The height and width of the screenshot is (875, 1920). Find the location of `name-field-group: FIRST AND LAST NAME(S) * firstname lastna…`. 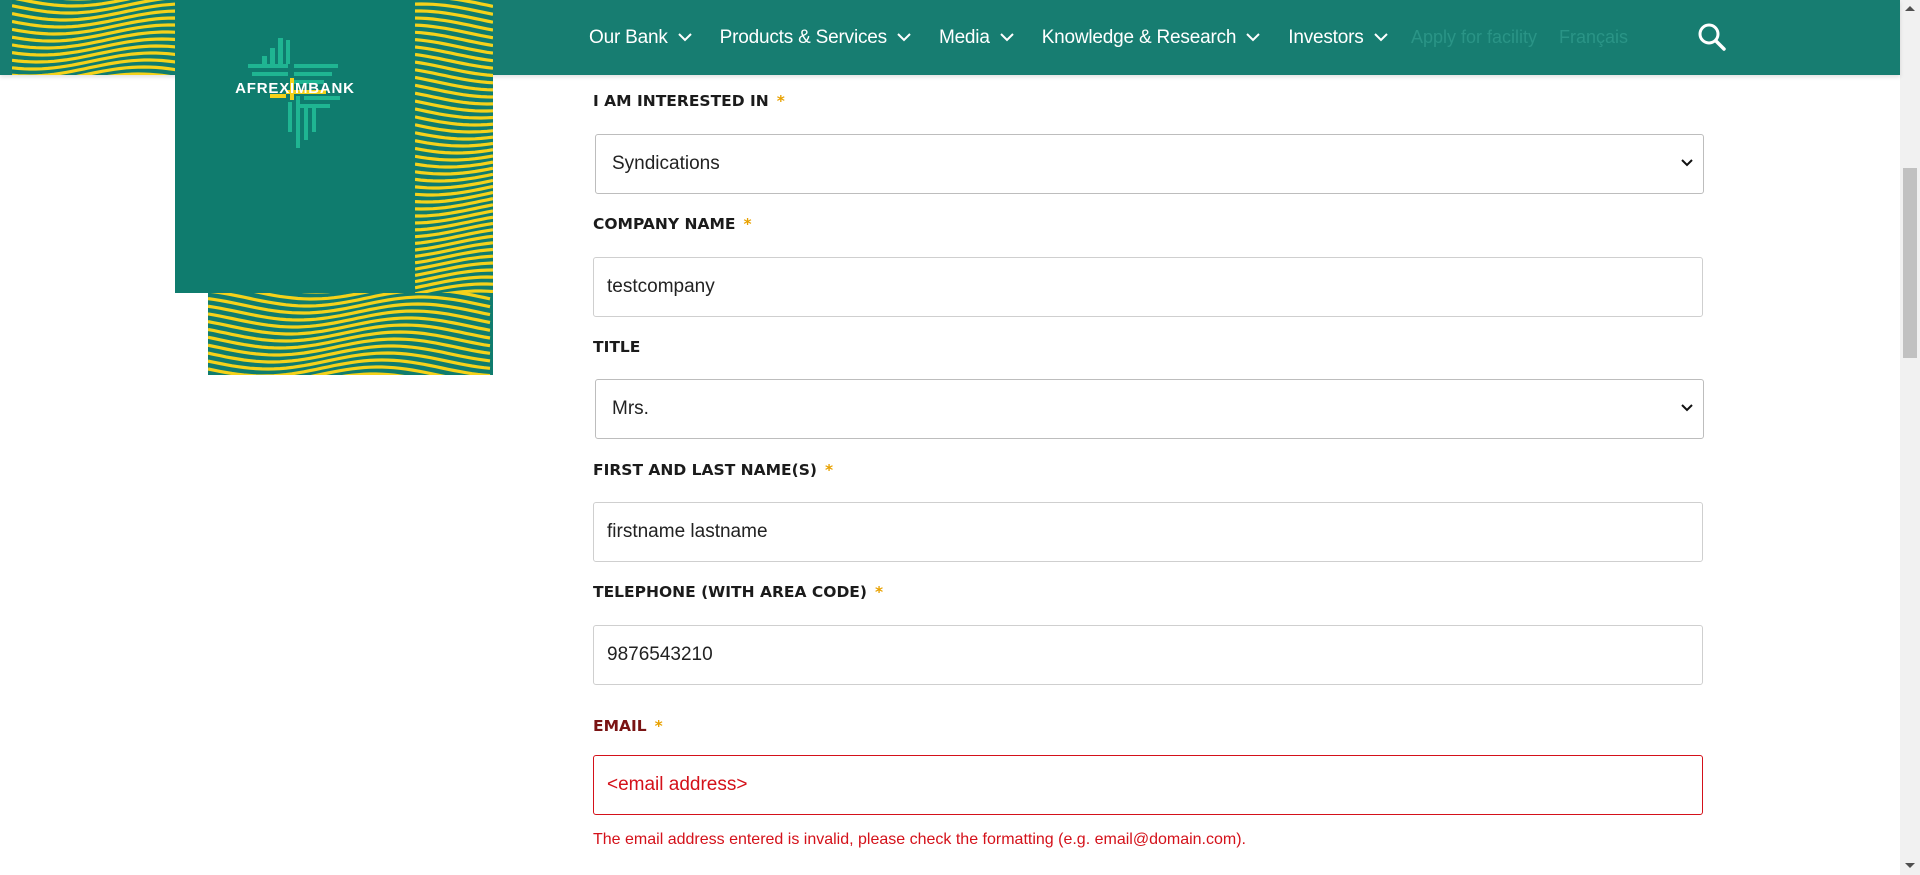

name-field-group: FIRST AND LAST NAME(S) * firstname lastna… is located at coordinates (1149, 511).